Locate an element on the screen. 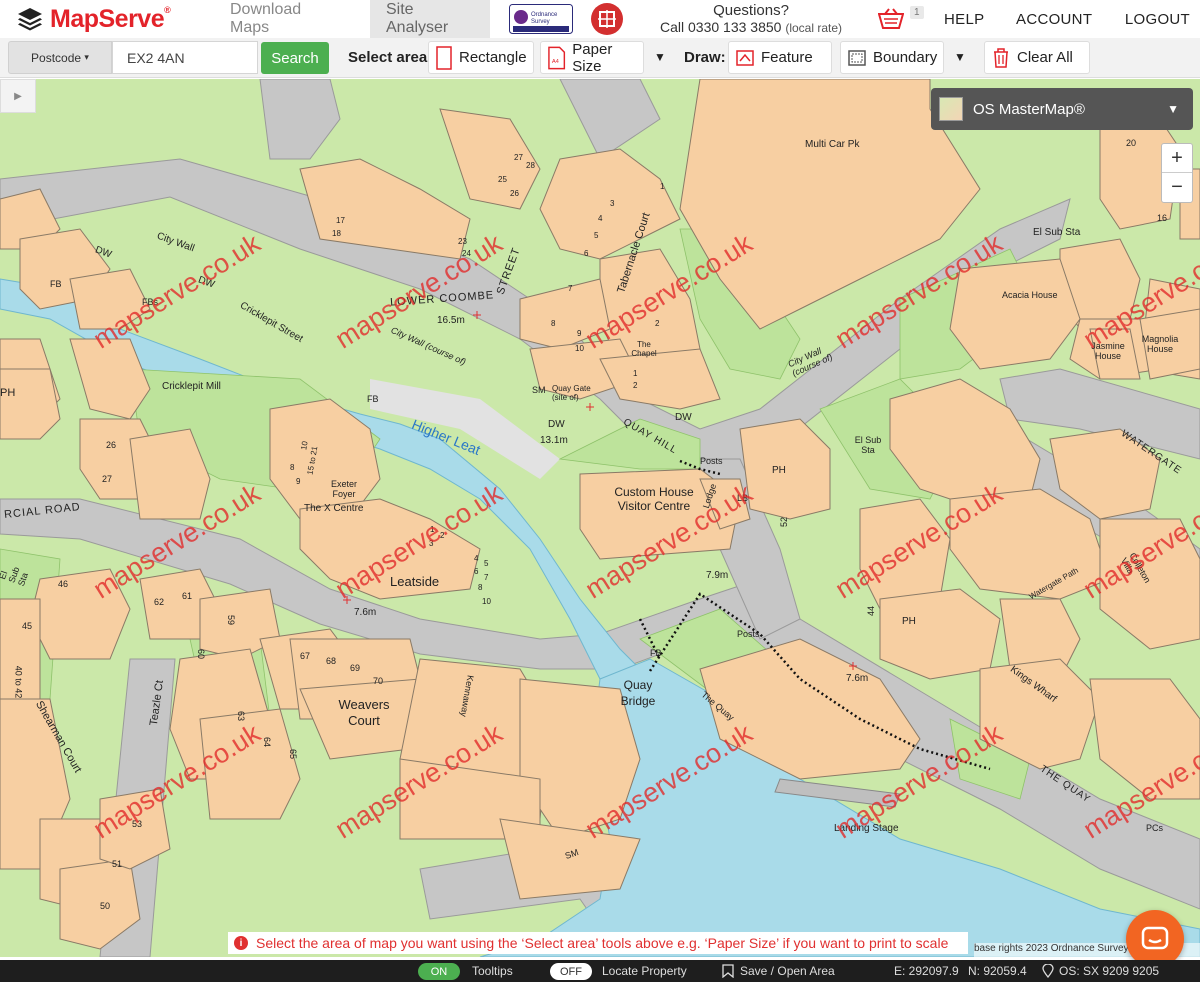  chevron-down-icon: ▼ is located at coordinates (1173, 109).